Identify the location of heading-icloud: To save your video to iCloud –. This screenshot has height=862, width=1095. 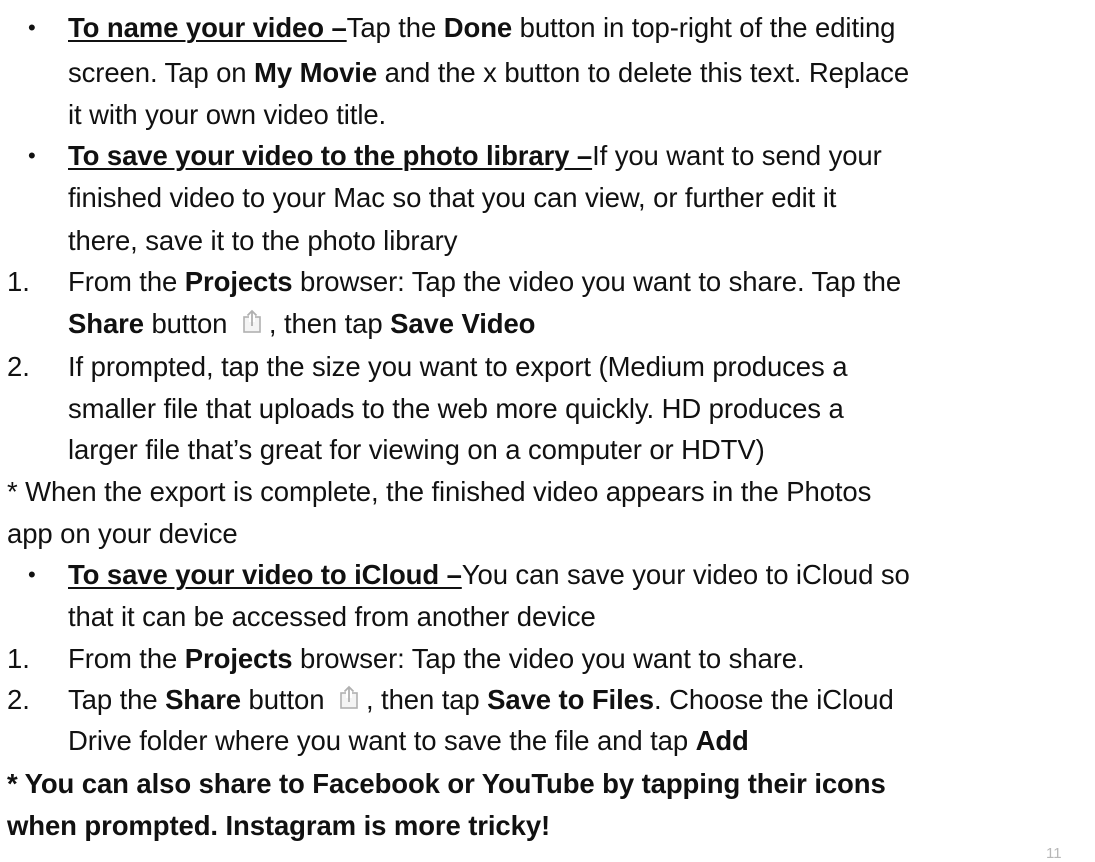
(265, 574).